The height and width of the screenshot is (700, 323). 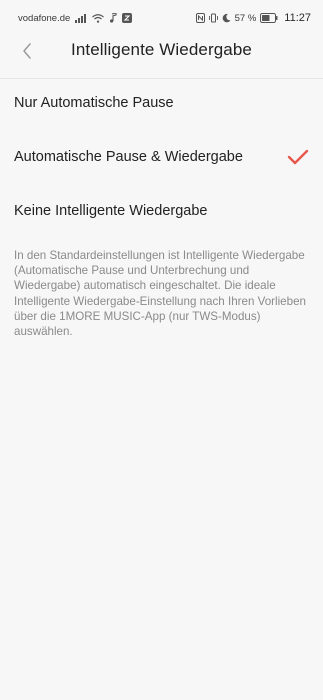 What do you see at coordinates (298, 157) in the screenshot?
I see `checkmark-icon` at bounding box center [298, 157].